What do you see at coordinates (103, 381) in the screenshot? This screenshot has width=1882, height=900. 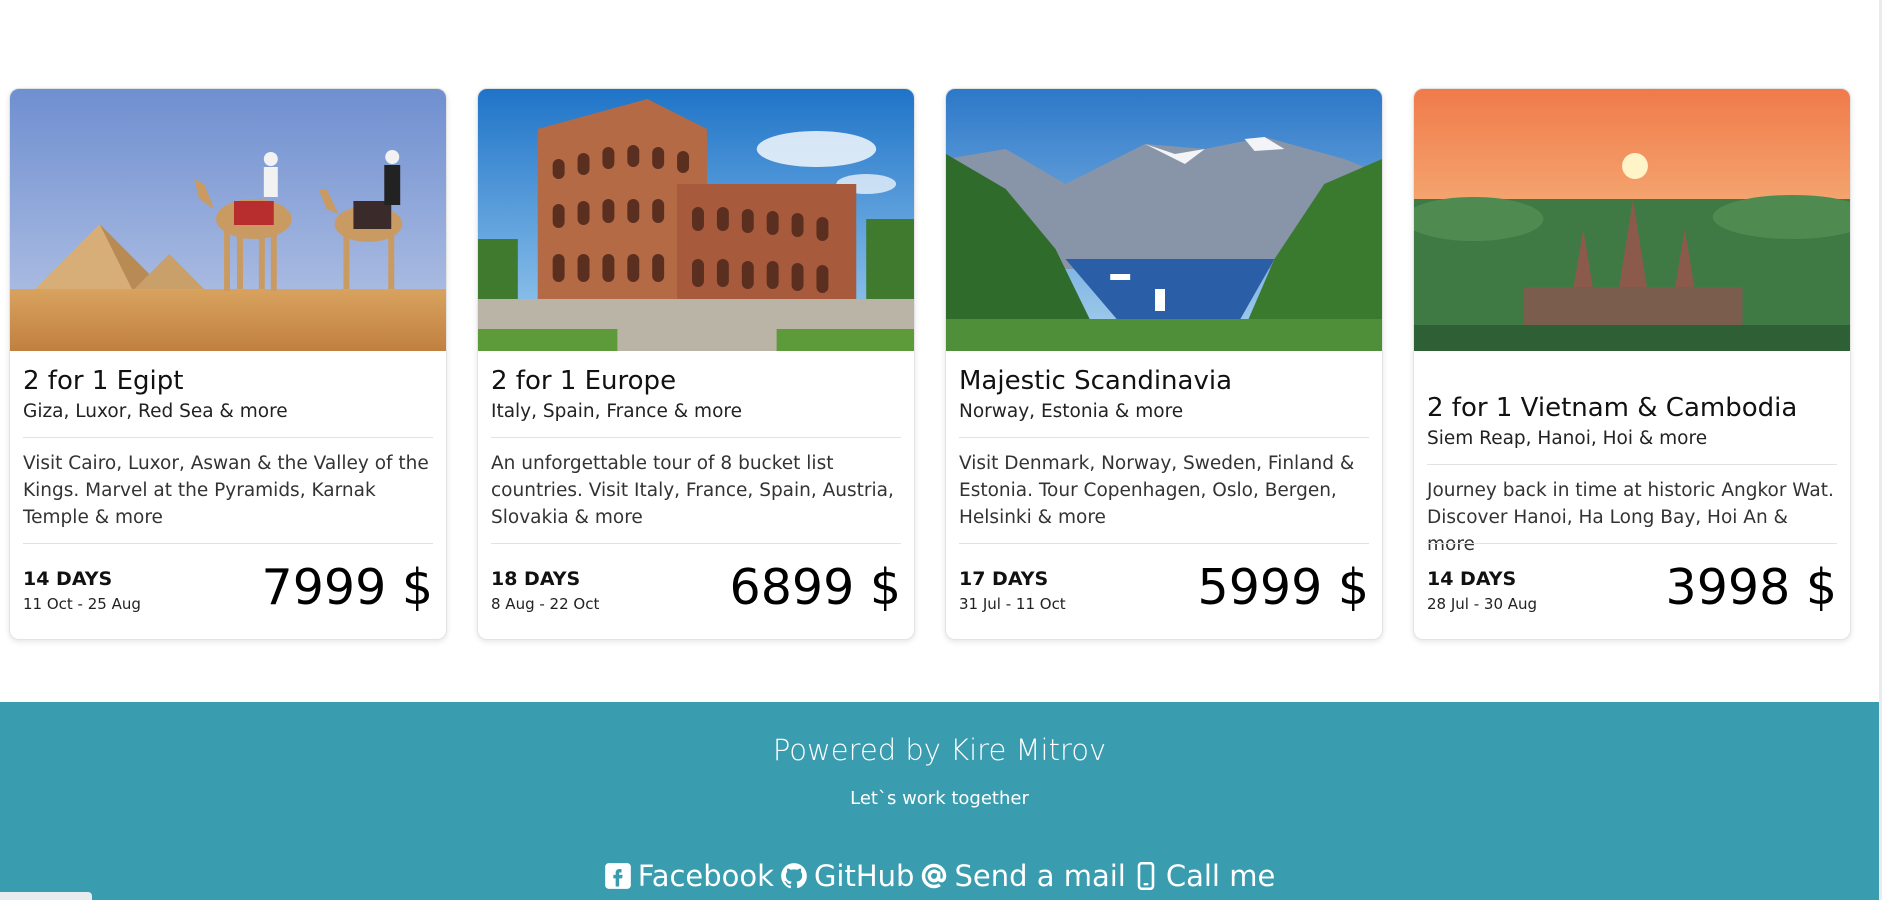 I see `tour-title: 2 for 1 Egipt` at bounding box center [103, 381].